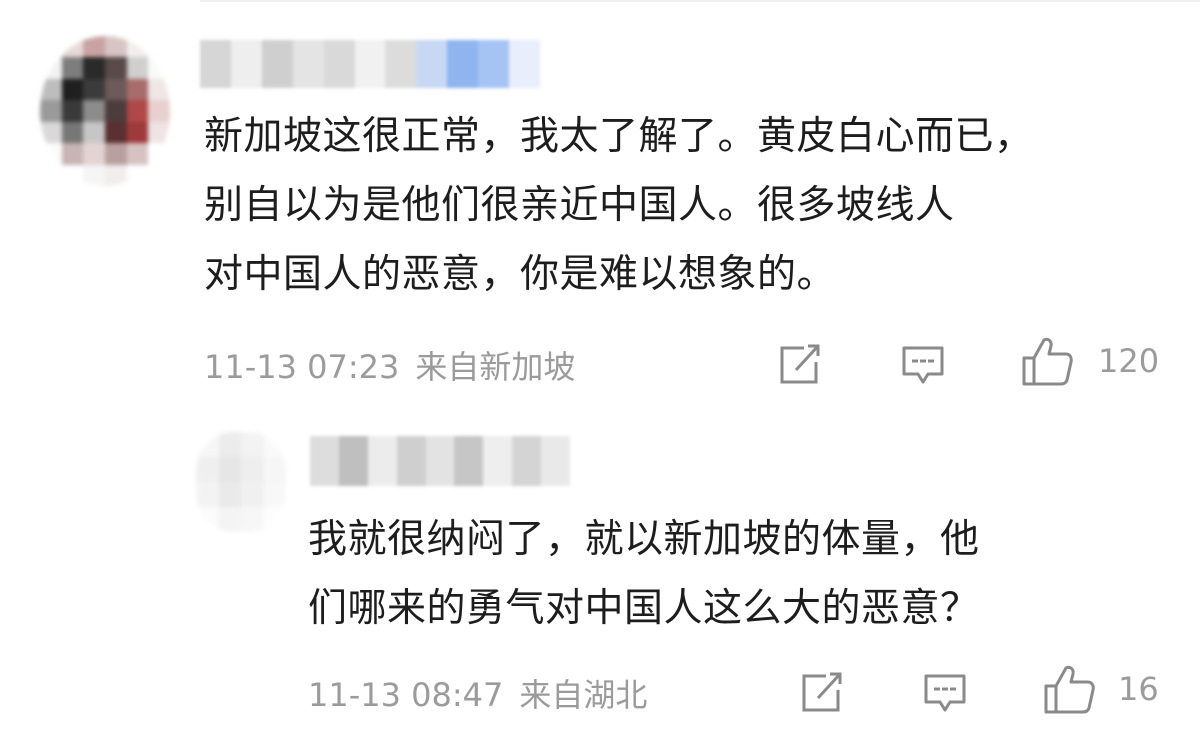  What do you see at coordinates (520, 274) in the screenshot?
I see `comment-line: 对中国人的恶意，你是难以想象的。` at bounding box center [520, 274].